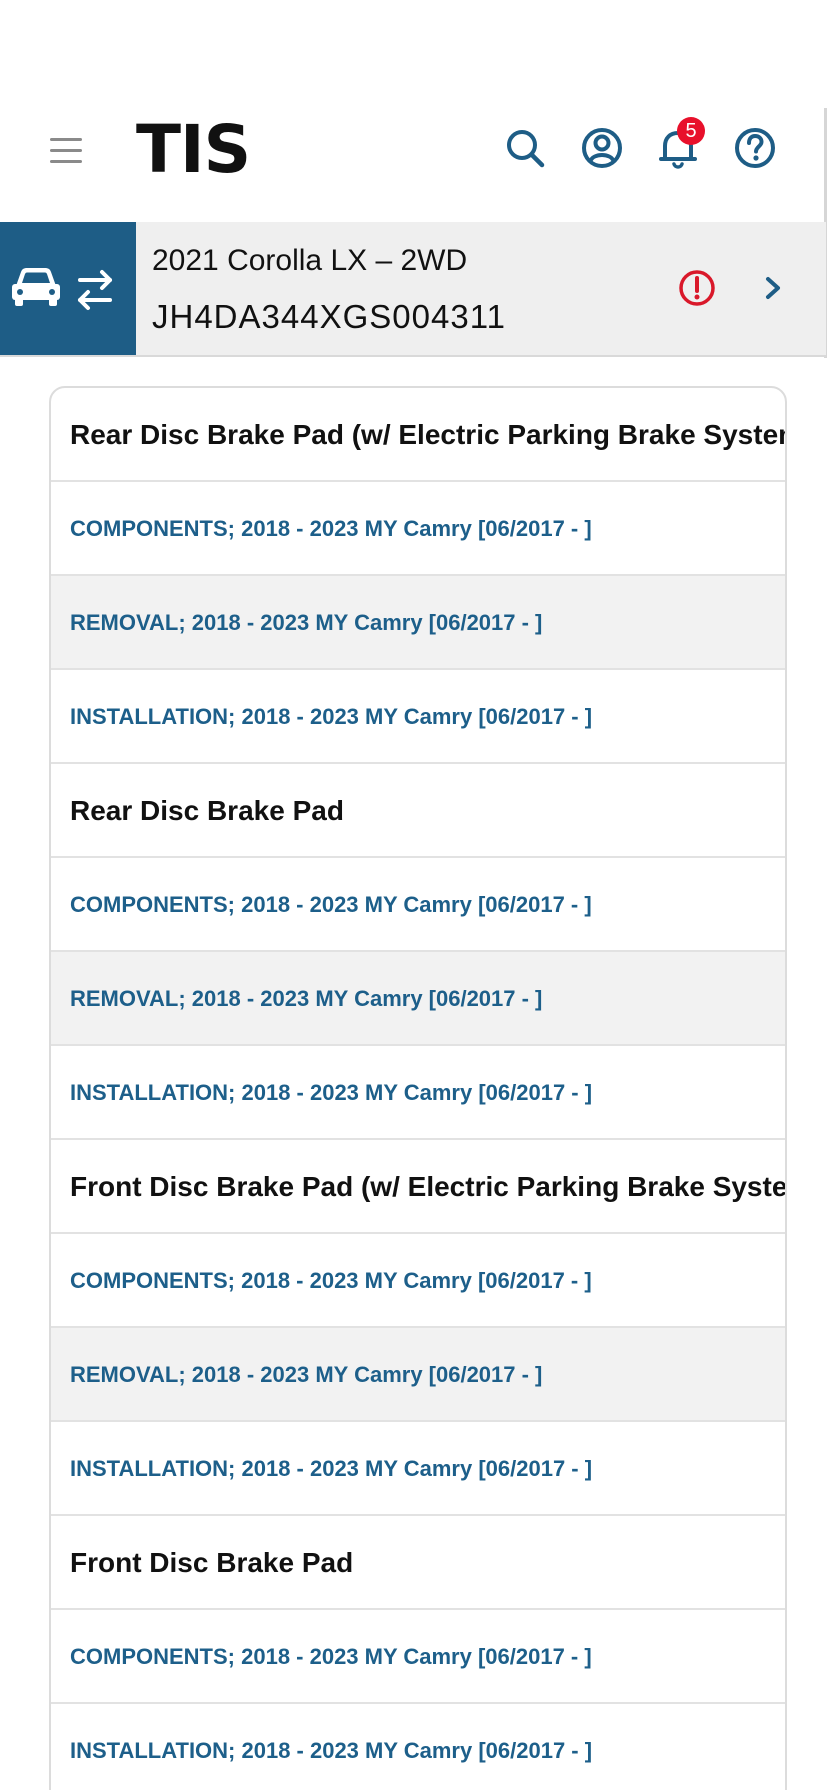 This screenshot has width=831, height=1790. What do you see at coordinates (66, 151) in the screenshot?
I see `hamburger-menu-icon` at bounding box center [66, 151].